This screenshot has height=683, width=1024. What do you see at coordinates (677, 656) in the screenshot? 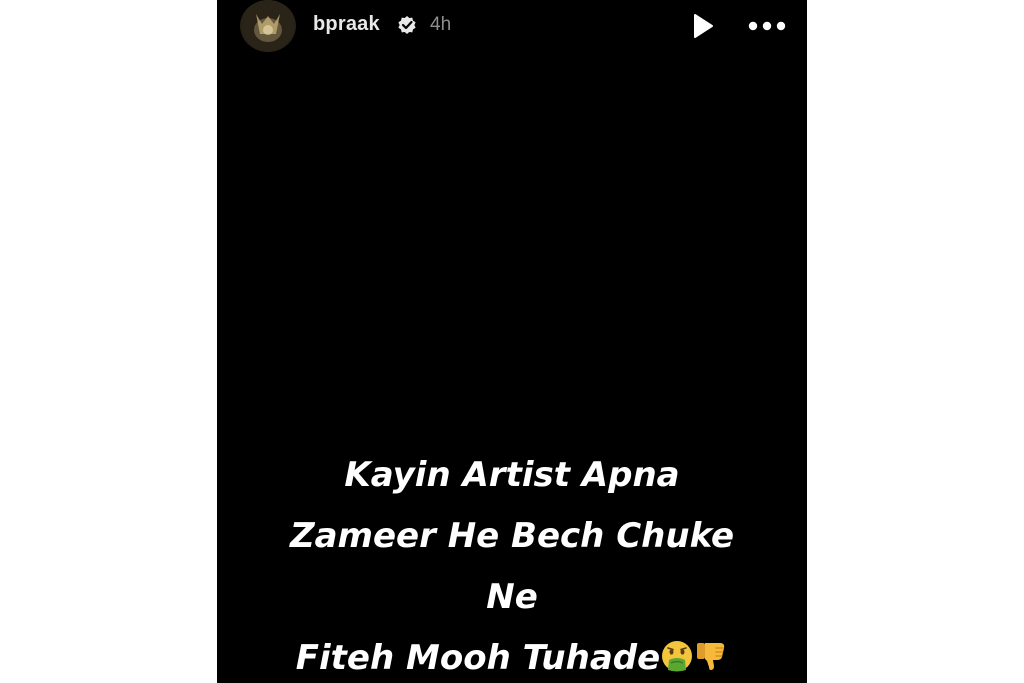
I see `nauseated-face-icon` at bounding box center [677, 656].